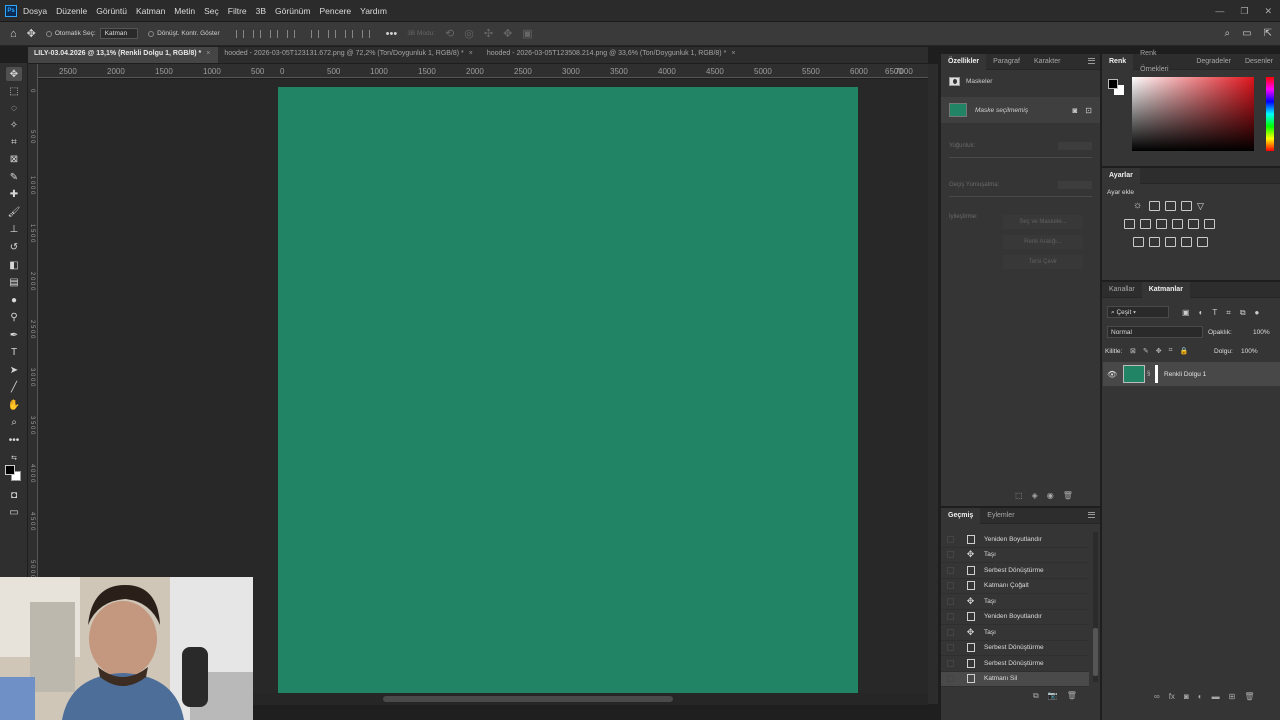 This screenshot has height=720, width=1280. What do you see at coordinates (1177, 224) in the screenshot?
I see `photo-filter-icon` at bounding box center [1177, 224].